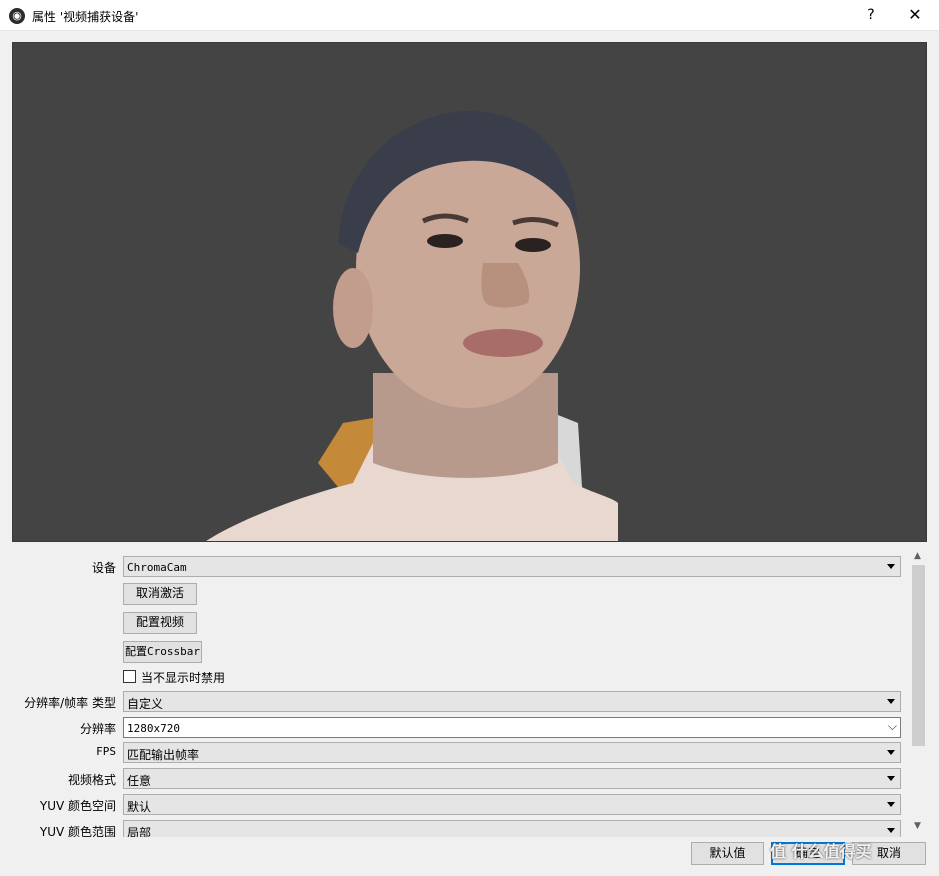 This screenshot has width=939, height=876. Describe the element at coordinates (163, 755) in the screenshot. I see `fps-value: 匹配输出帧率` at that location.